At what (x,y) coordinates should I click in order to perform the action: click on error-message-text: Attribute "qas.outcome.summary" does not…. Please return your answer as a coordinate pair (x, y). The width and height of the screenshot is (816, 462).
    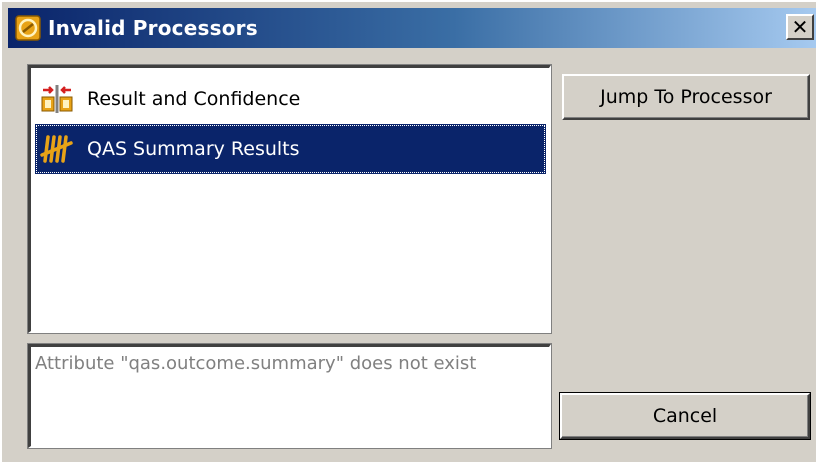
    Looking at the image, I should click on (256, 363).